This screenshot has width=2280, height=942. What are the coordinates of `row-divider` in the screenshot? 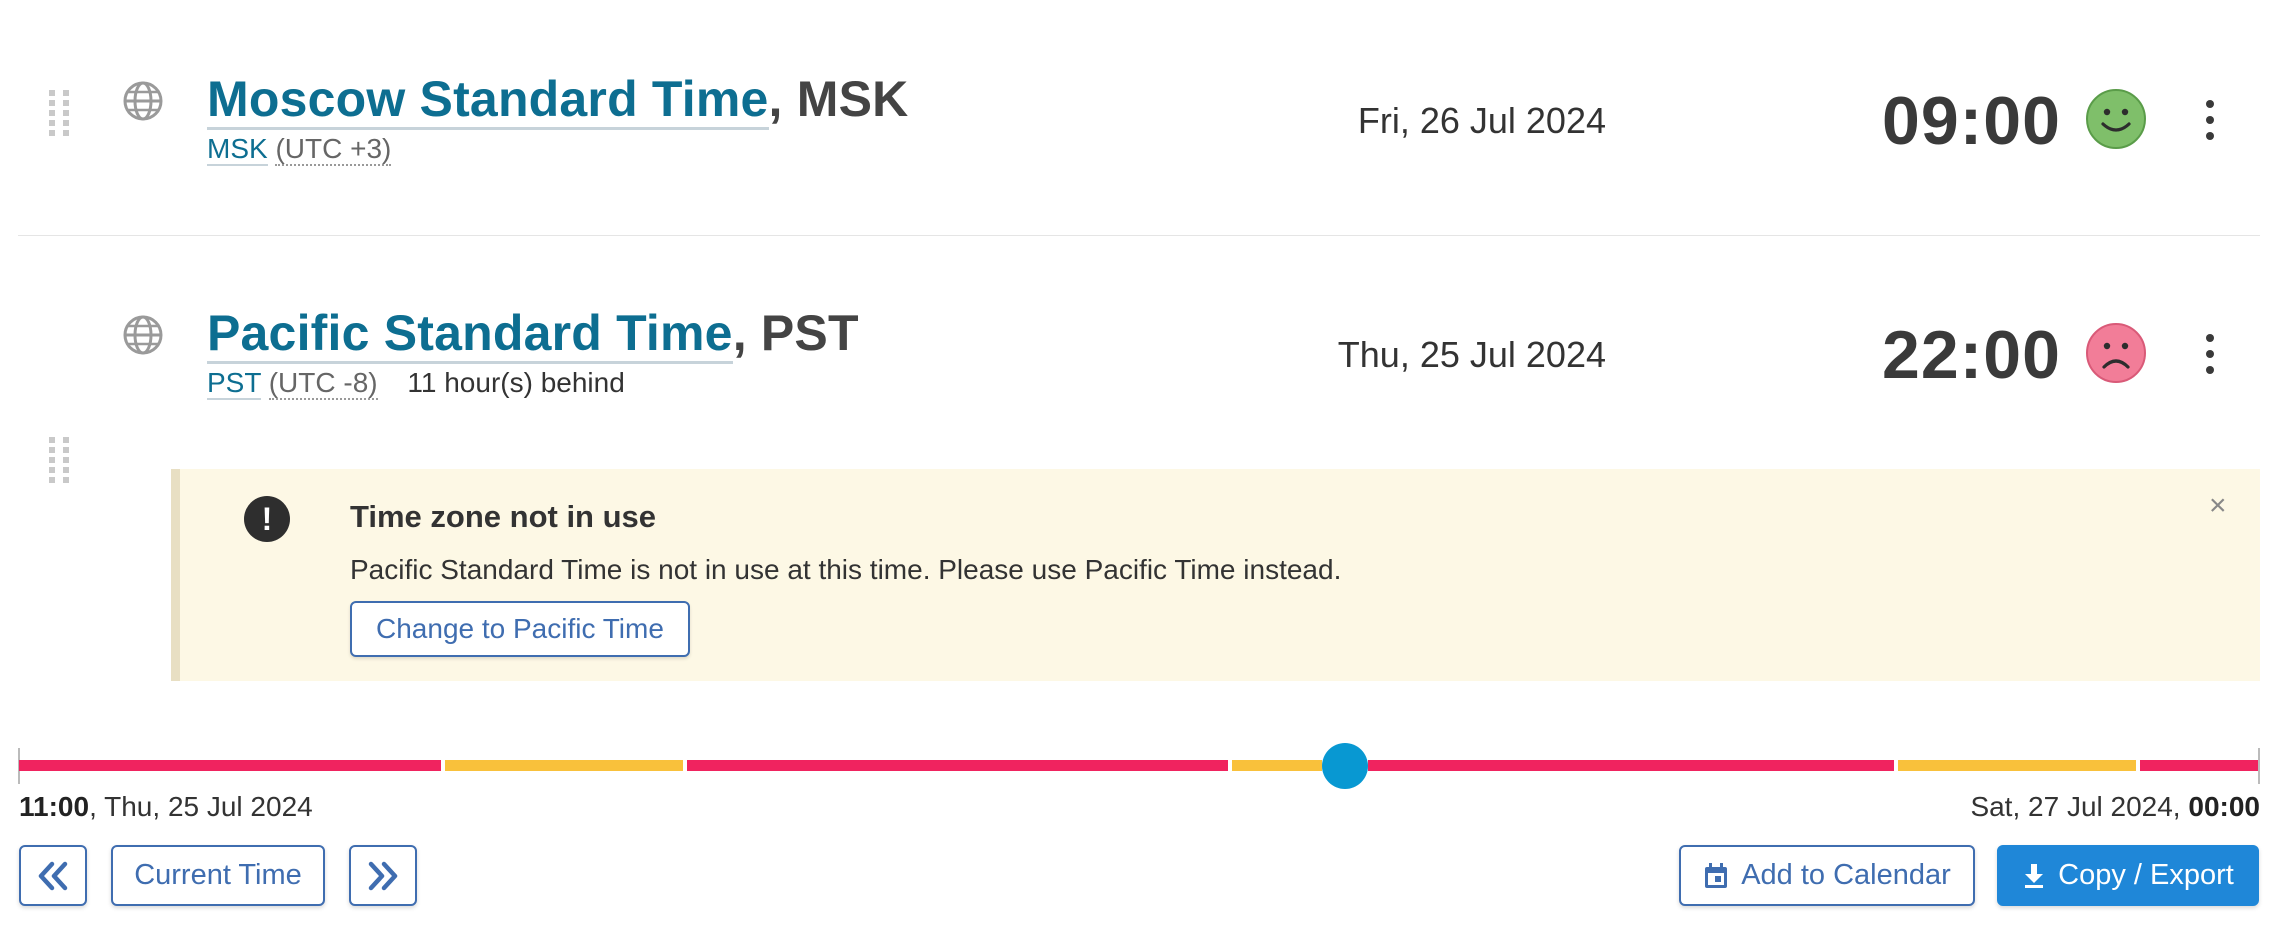 It's located at (1139, 235).